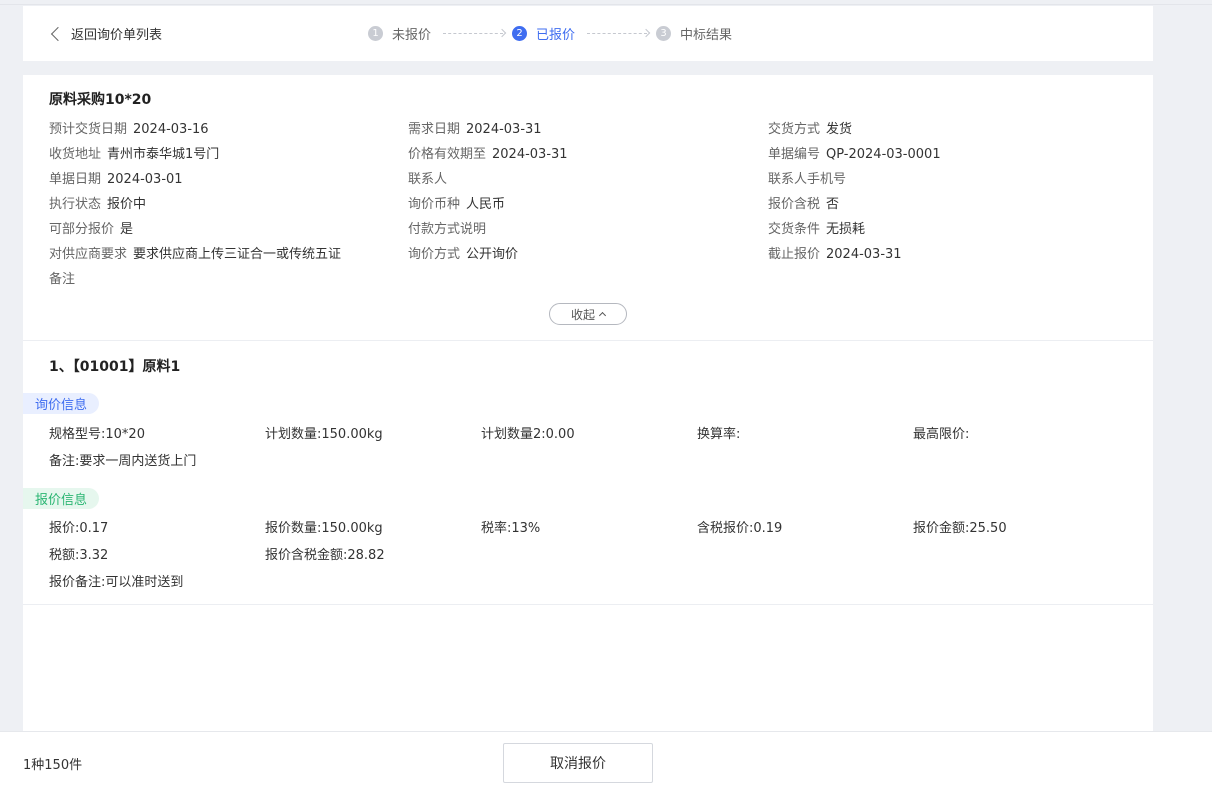  What do you see at coordinates (599, 459) in the screenshot?
I see `field-row: 备注:要求一周内送货上门` at bounding box center [599, 459].